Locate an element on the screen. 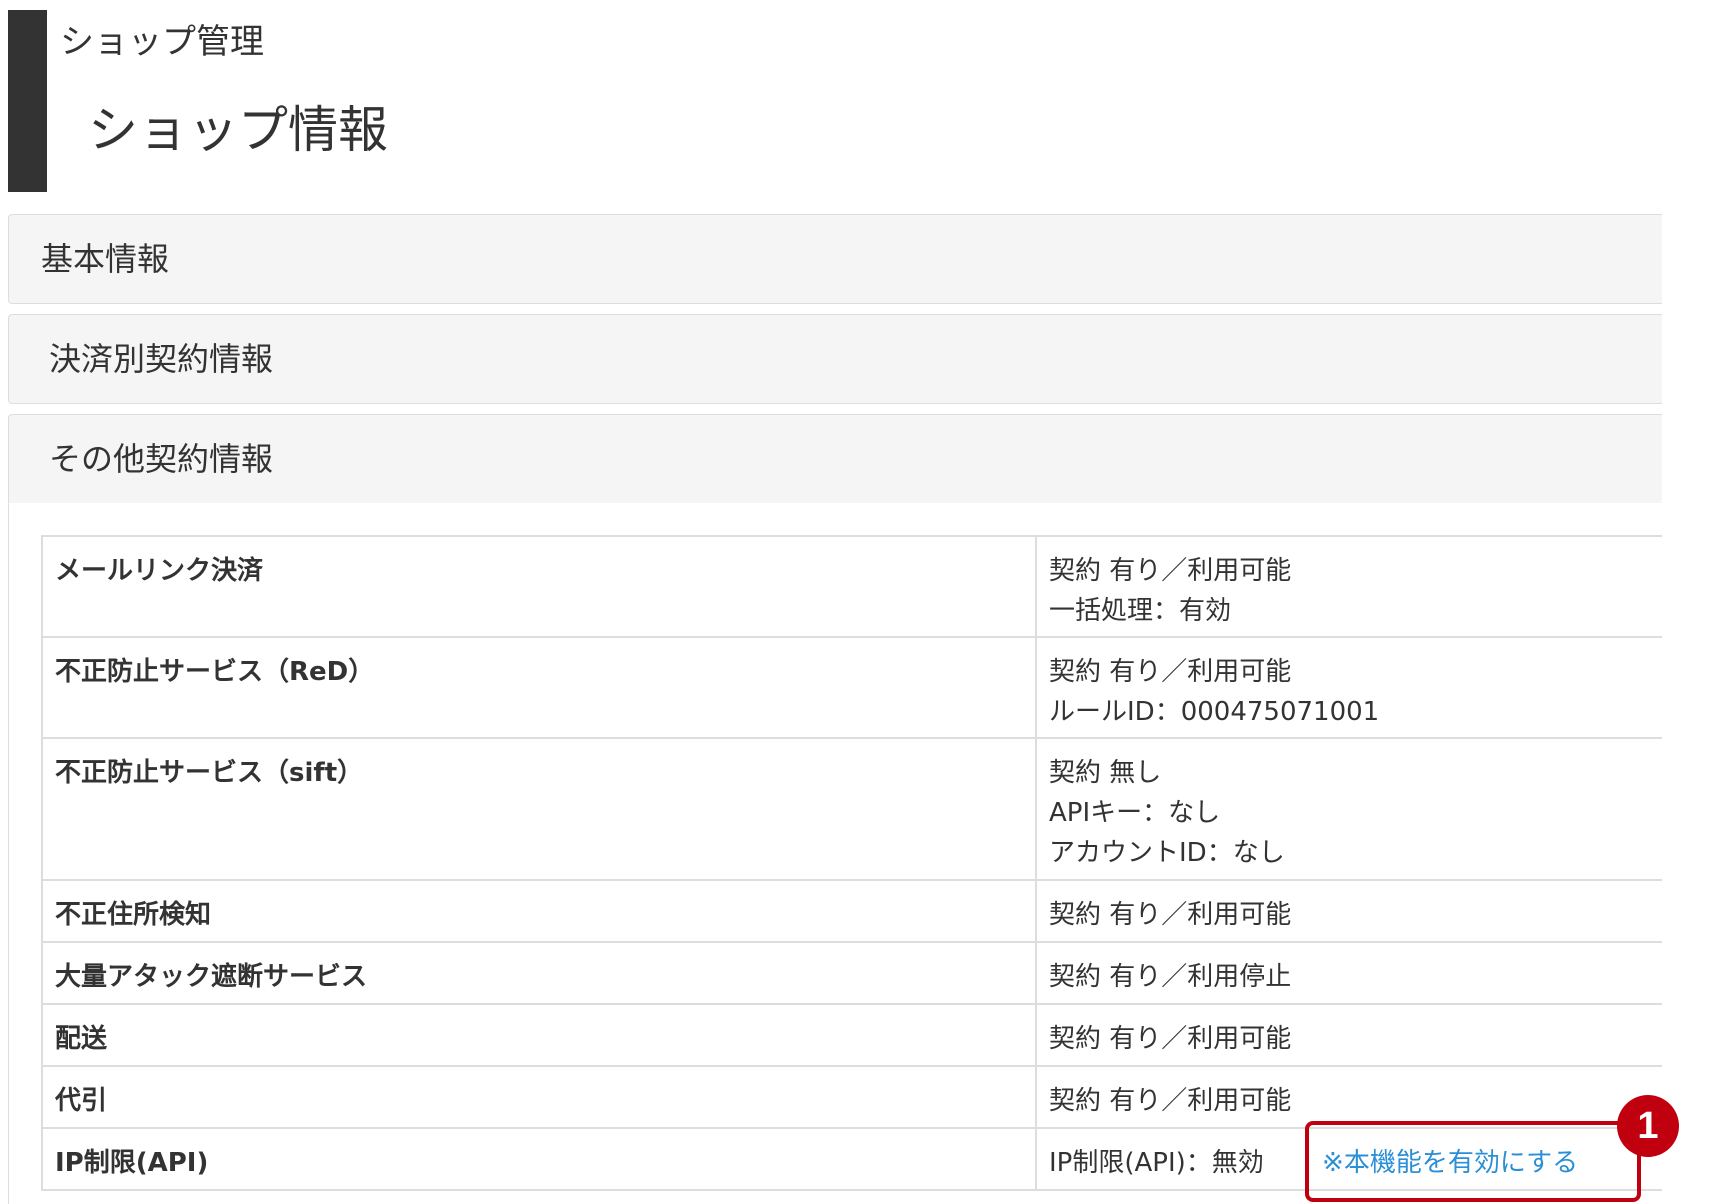  value-line: ルールID：000475071001 is located at coordinates (1214, 712).